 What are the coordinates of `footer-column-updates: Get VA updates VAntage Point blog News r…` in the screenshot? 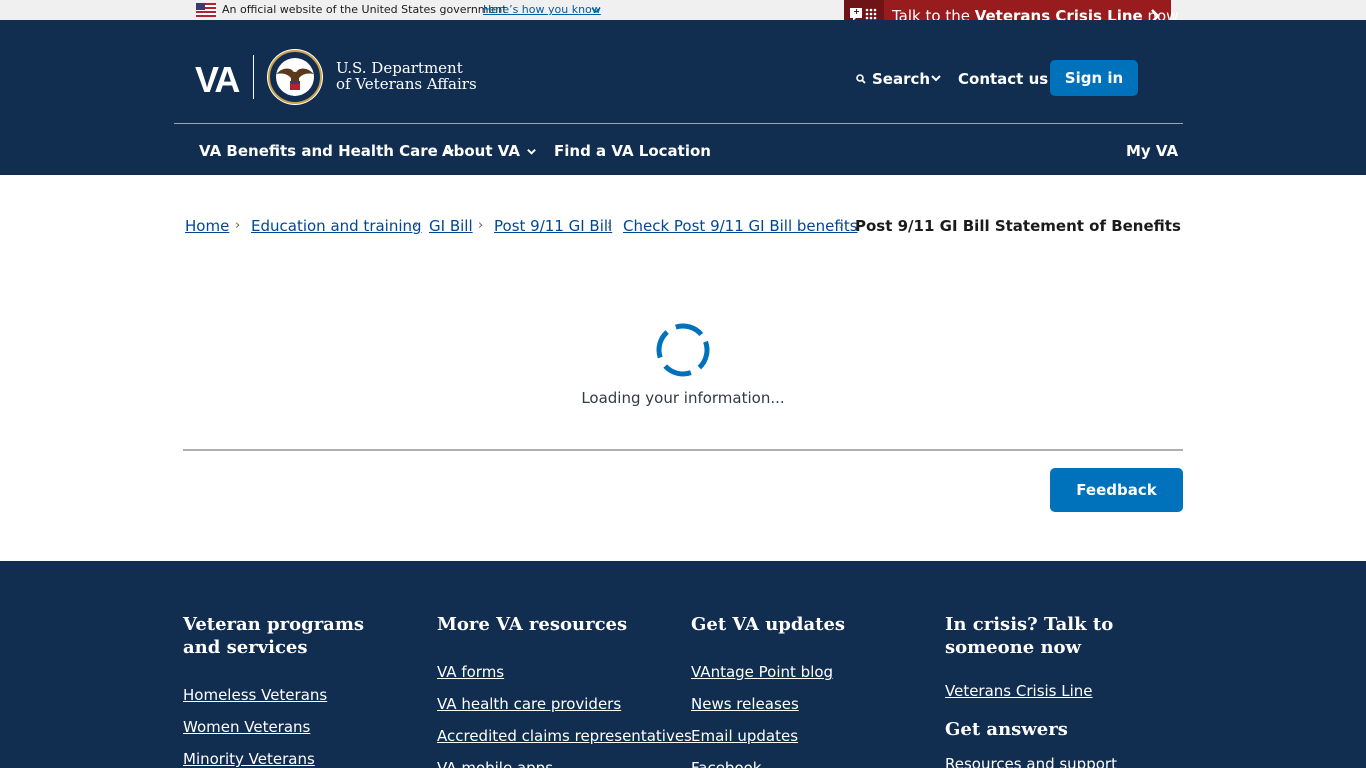 It's located at (801, 690).